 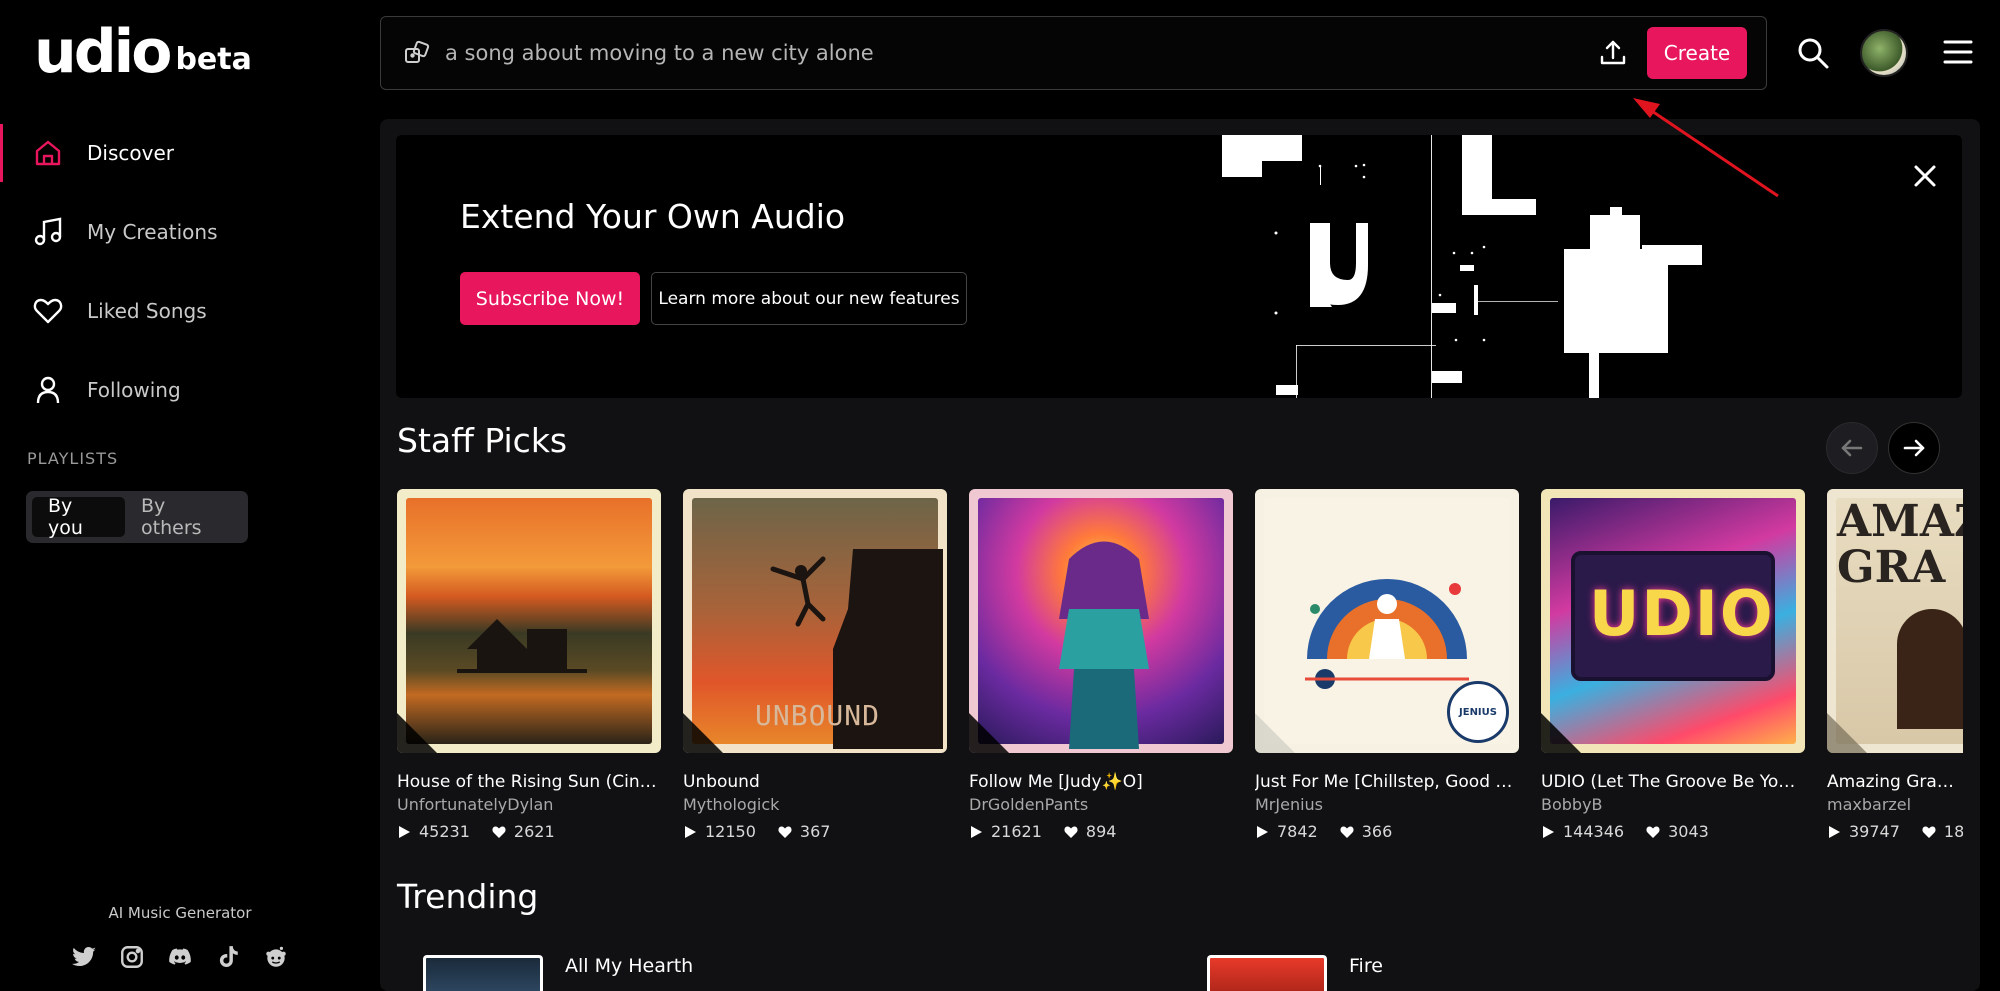 What do you see at coordinates (1884, 53) in the screenshot?
I see `avatar` at bounding box center [1884, 53].